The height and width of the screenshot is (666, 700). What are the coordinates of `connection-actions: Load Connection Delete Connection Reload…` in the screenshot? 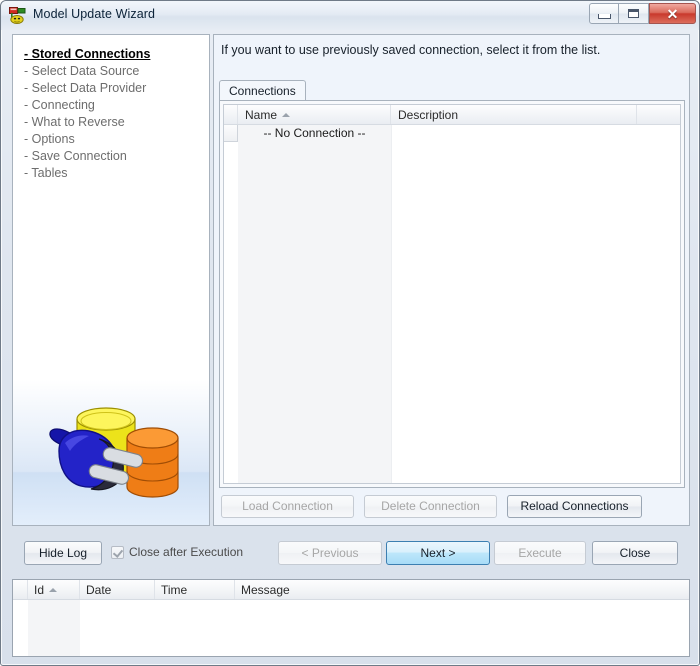 It's located at (452, 507).